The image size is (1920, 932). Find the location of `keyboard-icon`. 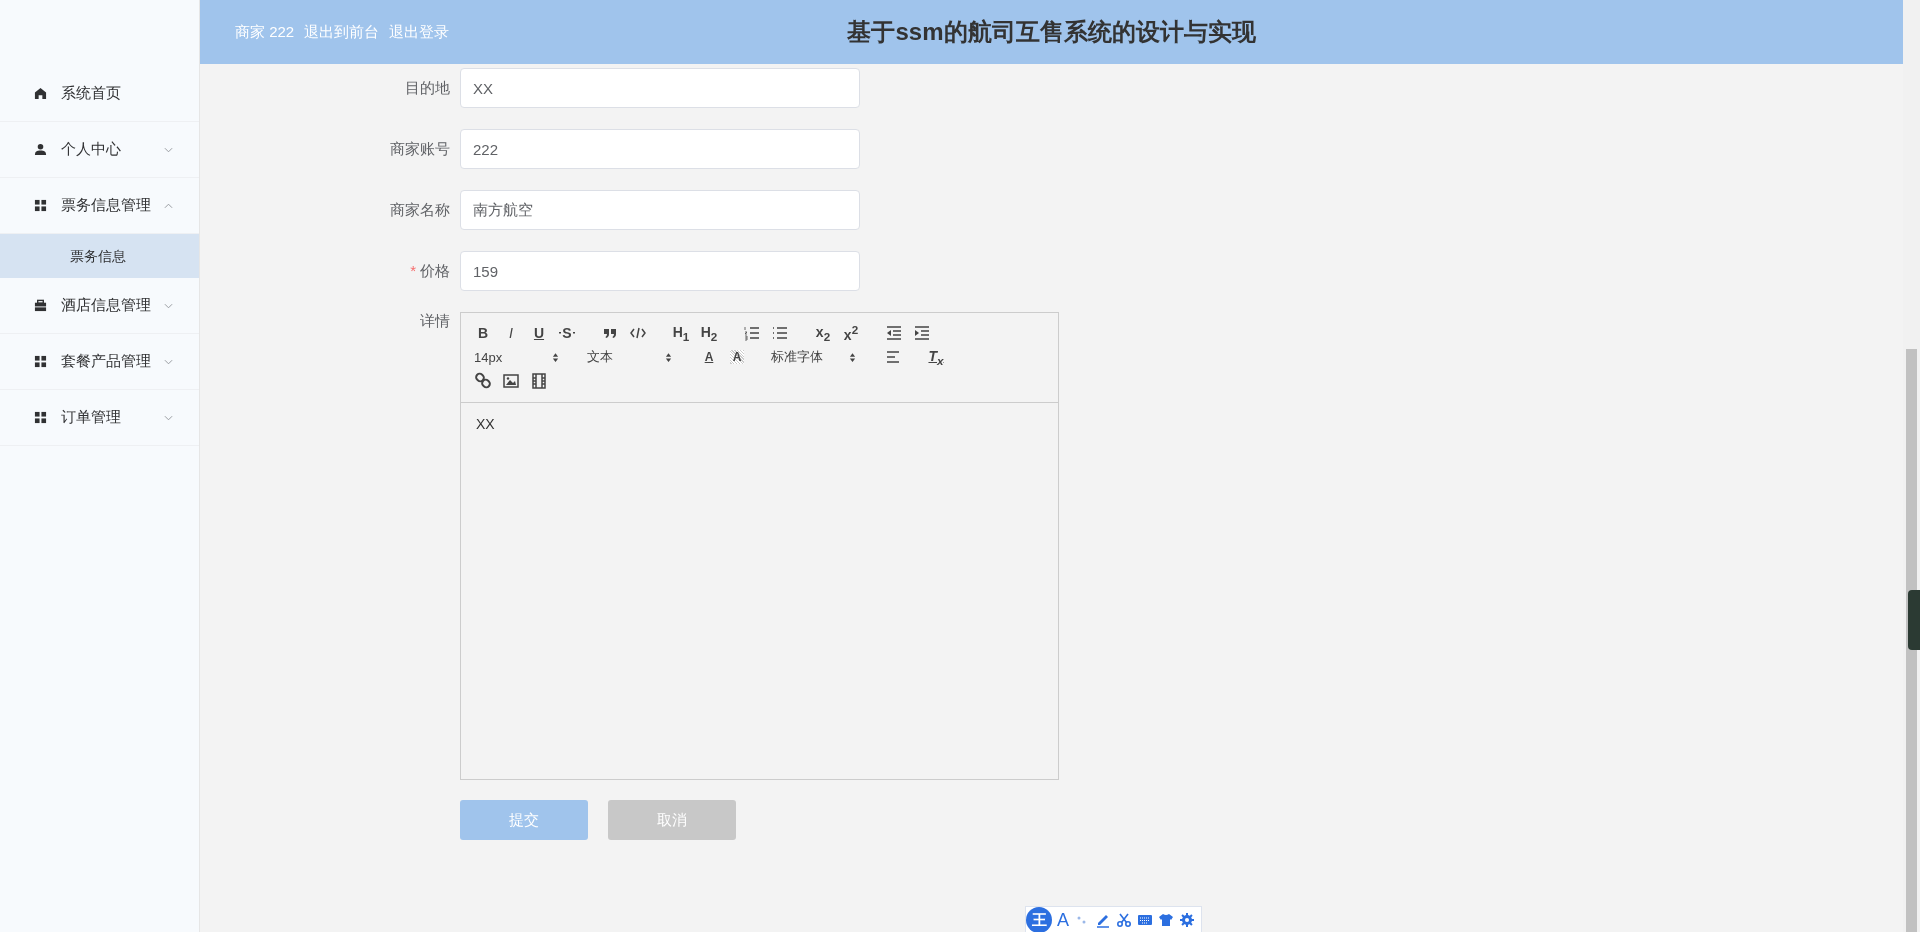

keyboard-icon is located at coordinates (1145, 920).